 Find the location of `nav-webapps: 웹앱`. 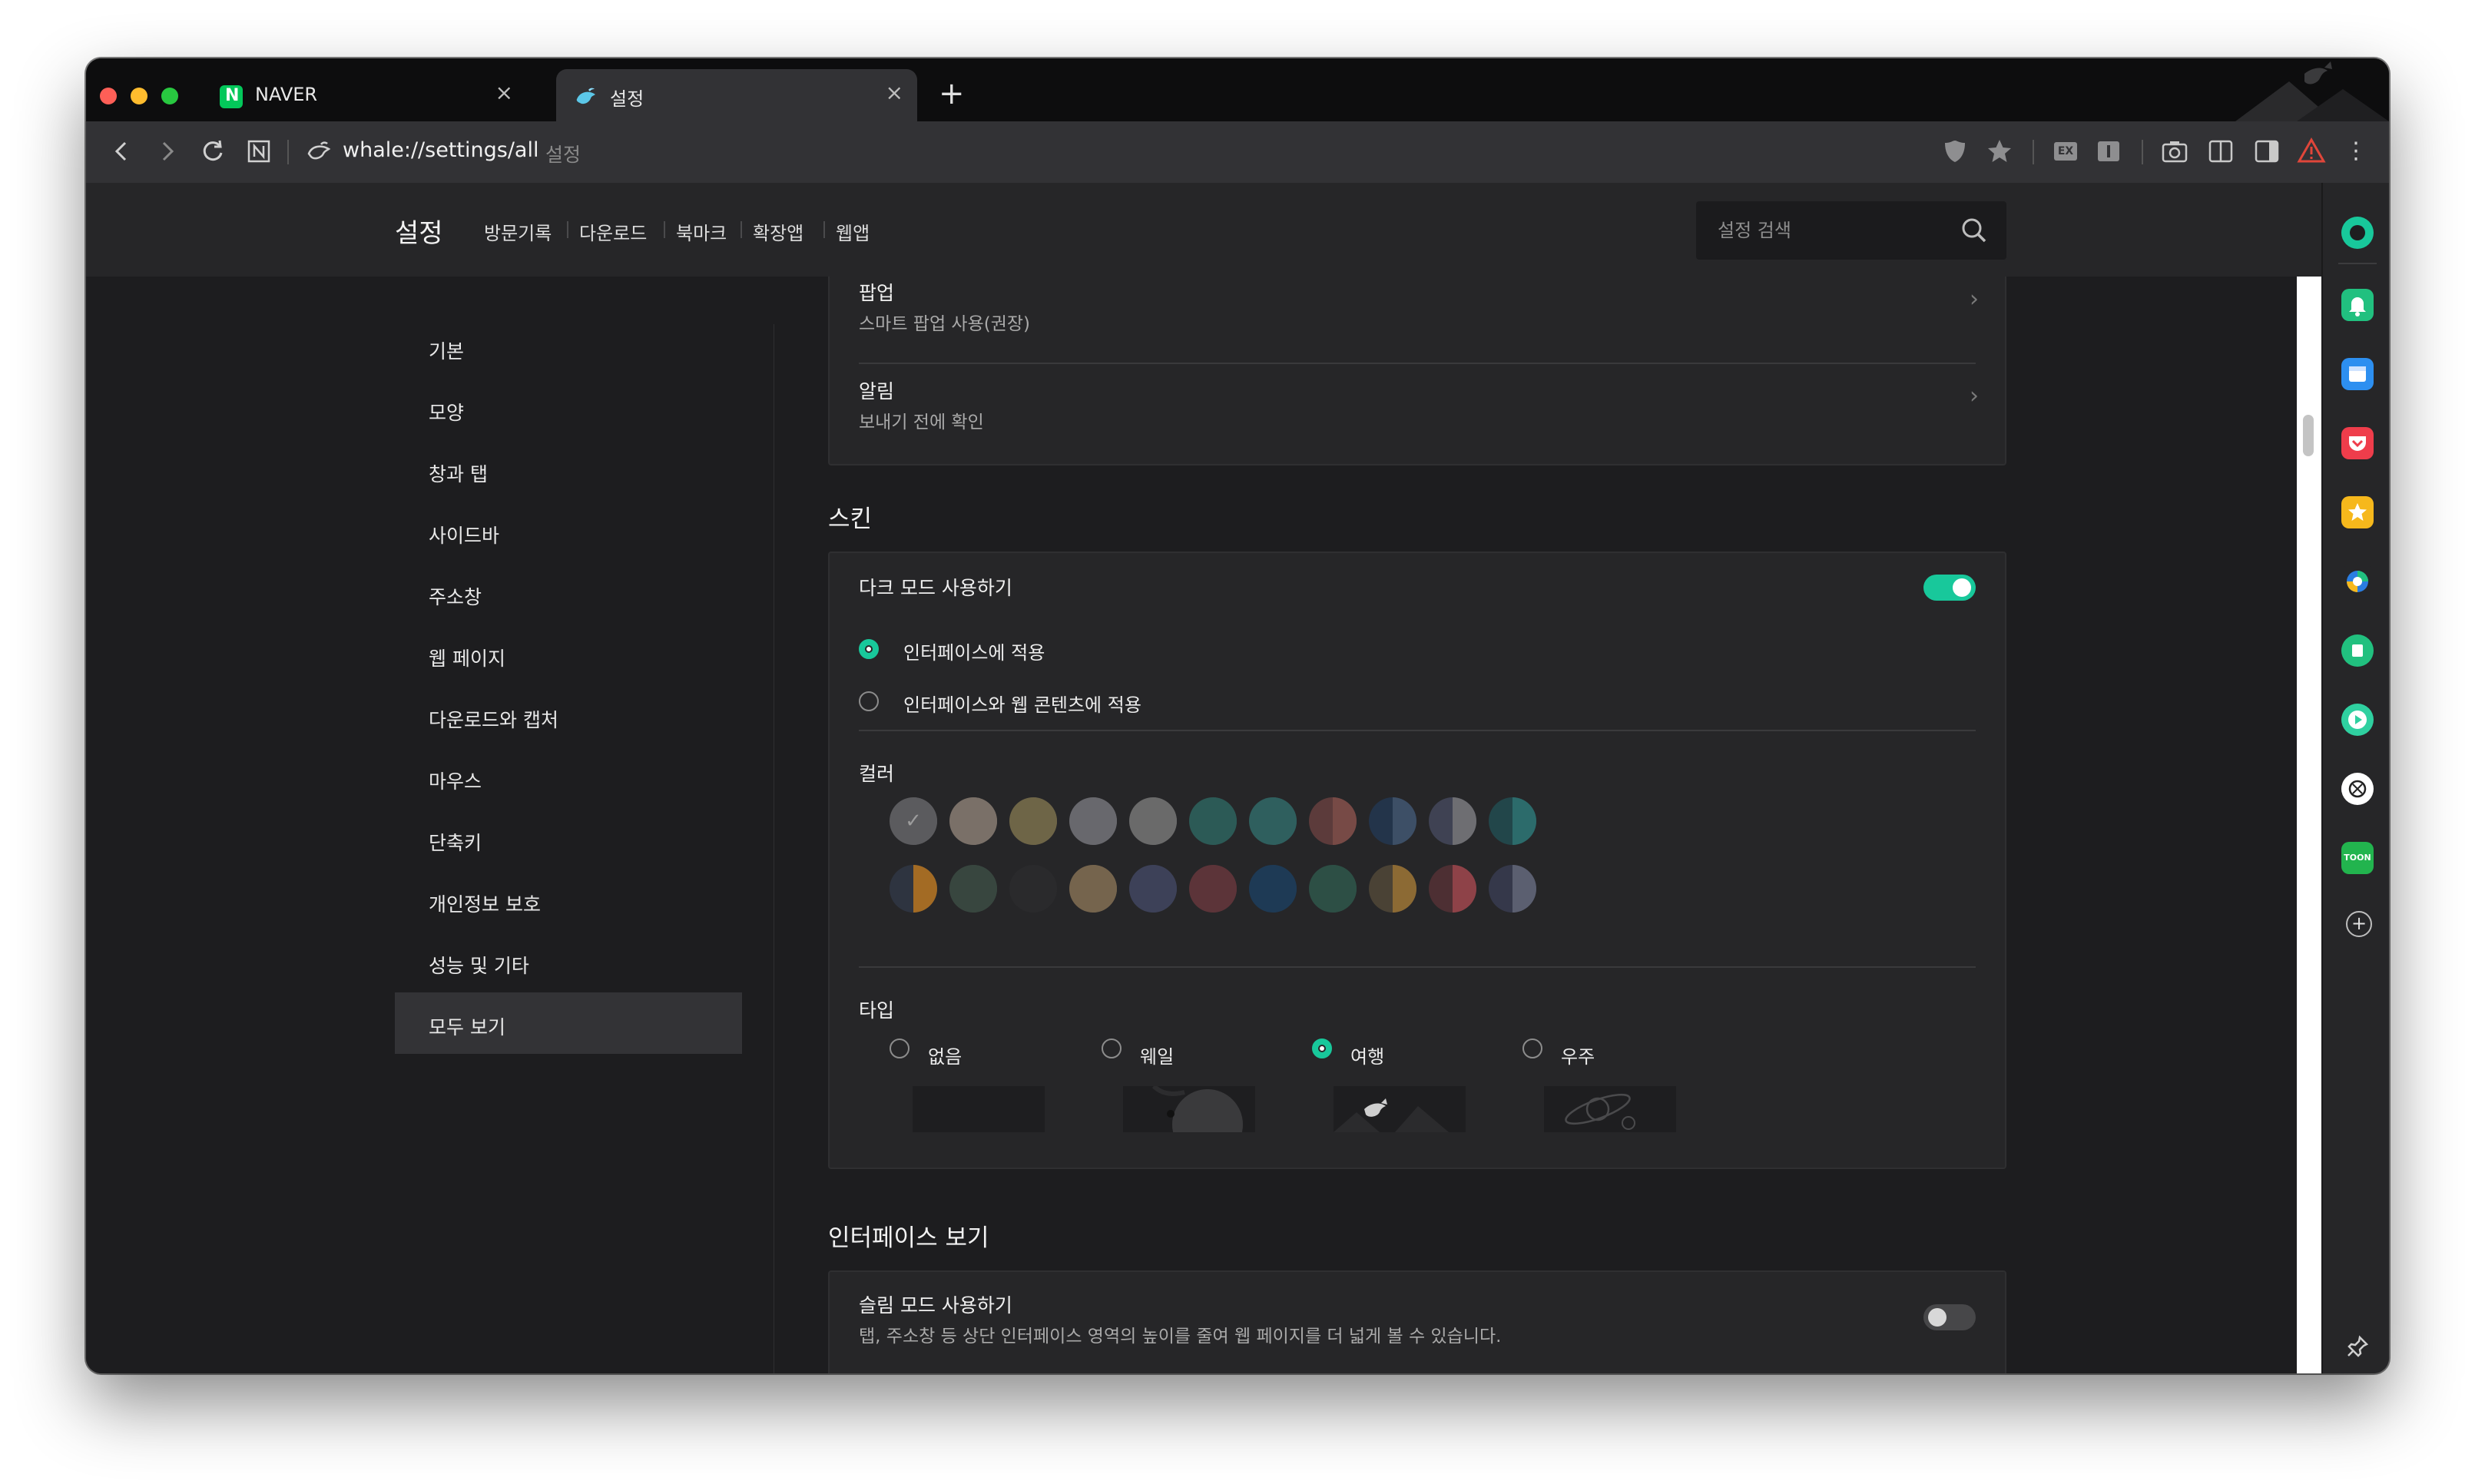

nav-webapps: 웹앱 is located at coordinates (853, 231).